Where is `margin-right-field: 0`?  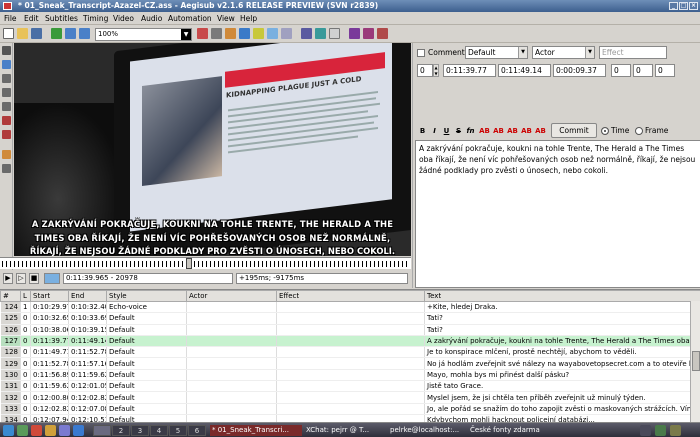 margin-right-field: 0 is located at coordinates (643, 70).